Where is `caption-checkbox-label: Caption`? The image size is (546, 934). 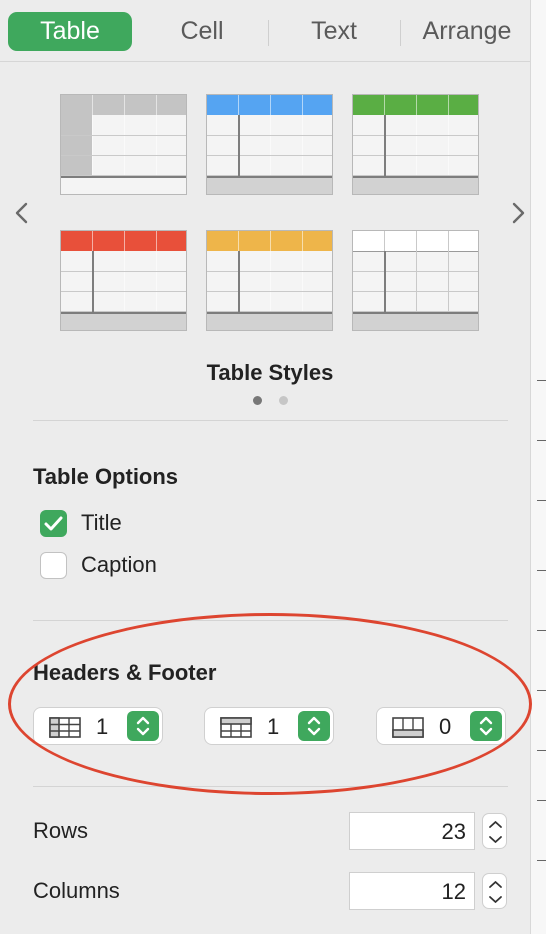 caption-checkbox-label: Caption is located at coordinates (119, 564).